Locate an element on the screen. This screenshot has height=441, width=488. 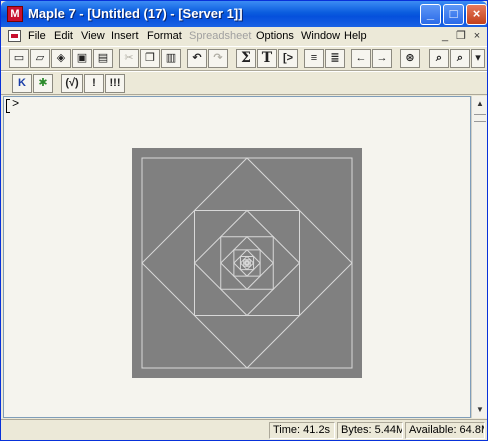
print-icon: ▤ is located at coordinates (103, 58).